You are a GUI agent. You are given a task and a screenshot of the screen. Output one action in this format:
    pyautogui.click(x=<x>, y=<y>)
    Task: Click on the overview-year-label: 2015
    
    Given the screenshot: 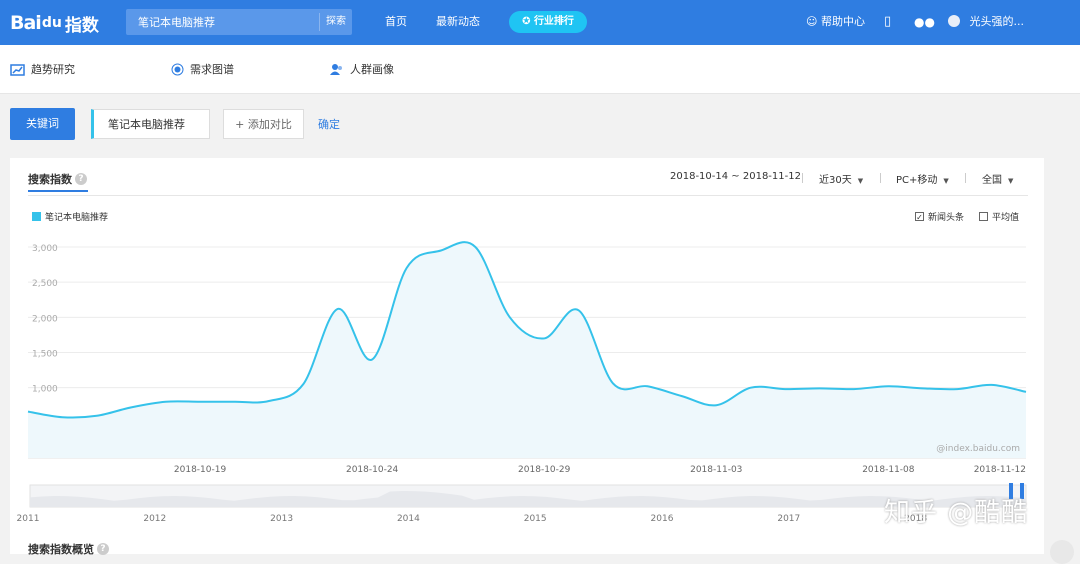 What is the action you would take?
    pyautogui.click(x=535, y=519)
    